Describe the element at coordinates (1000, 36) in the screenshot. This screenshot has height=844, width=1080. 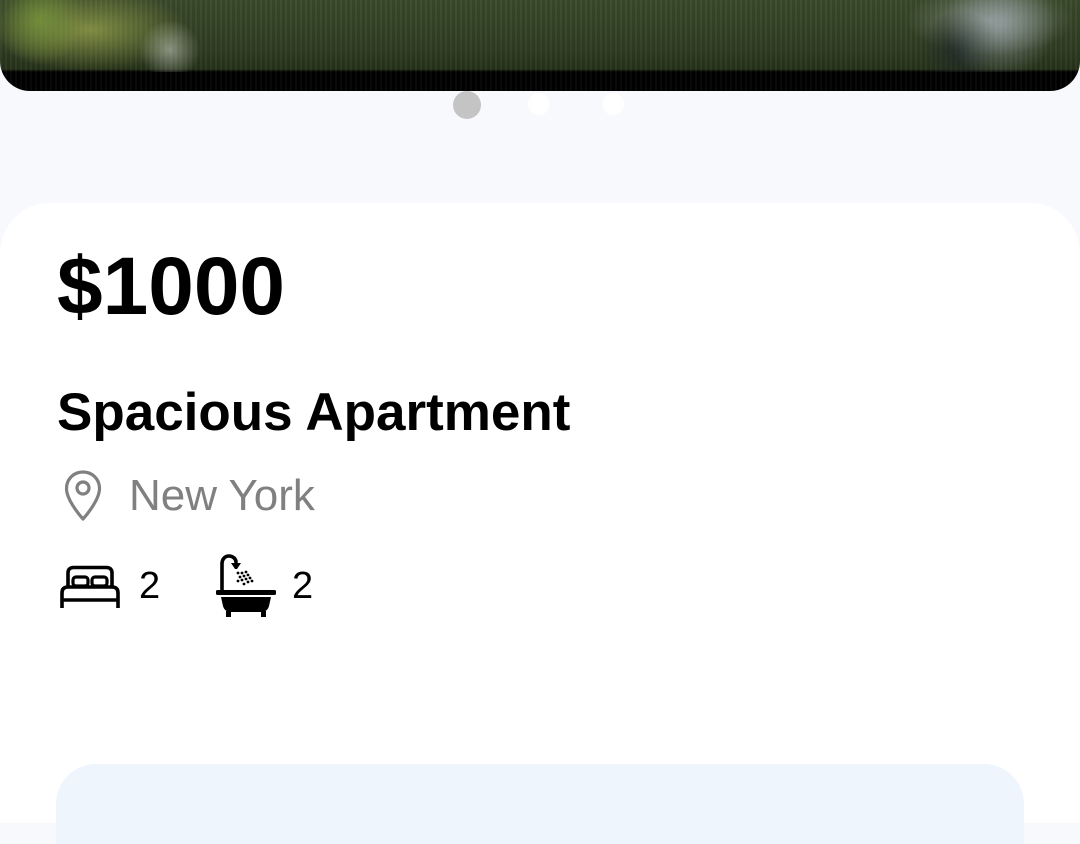
I see `photo-shrub-right` at that location.